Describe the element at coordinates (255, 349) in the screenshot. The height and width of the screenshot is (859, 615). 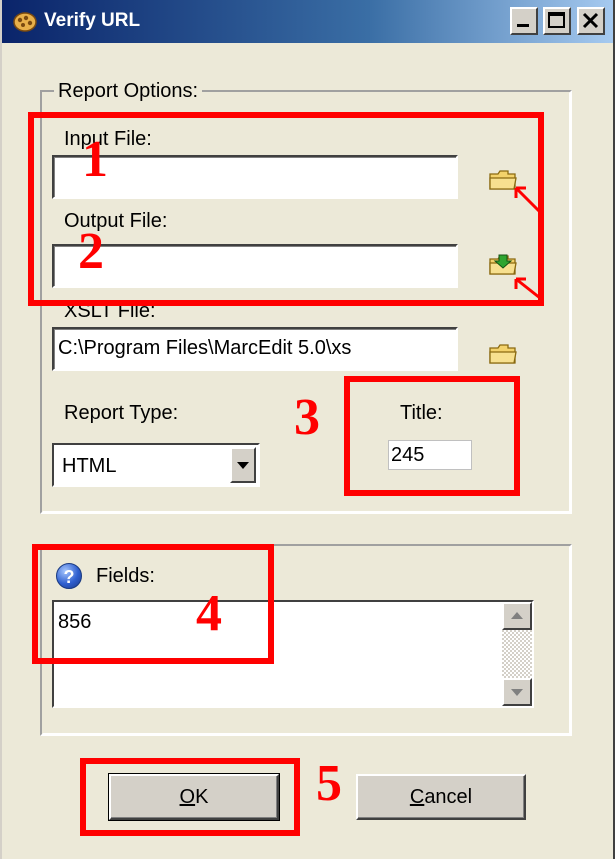
I see `xslt-file-field: C:\Program Files\MarcEdit 5.0\xs` at that location.